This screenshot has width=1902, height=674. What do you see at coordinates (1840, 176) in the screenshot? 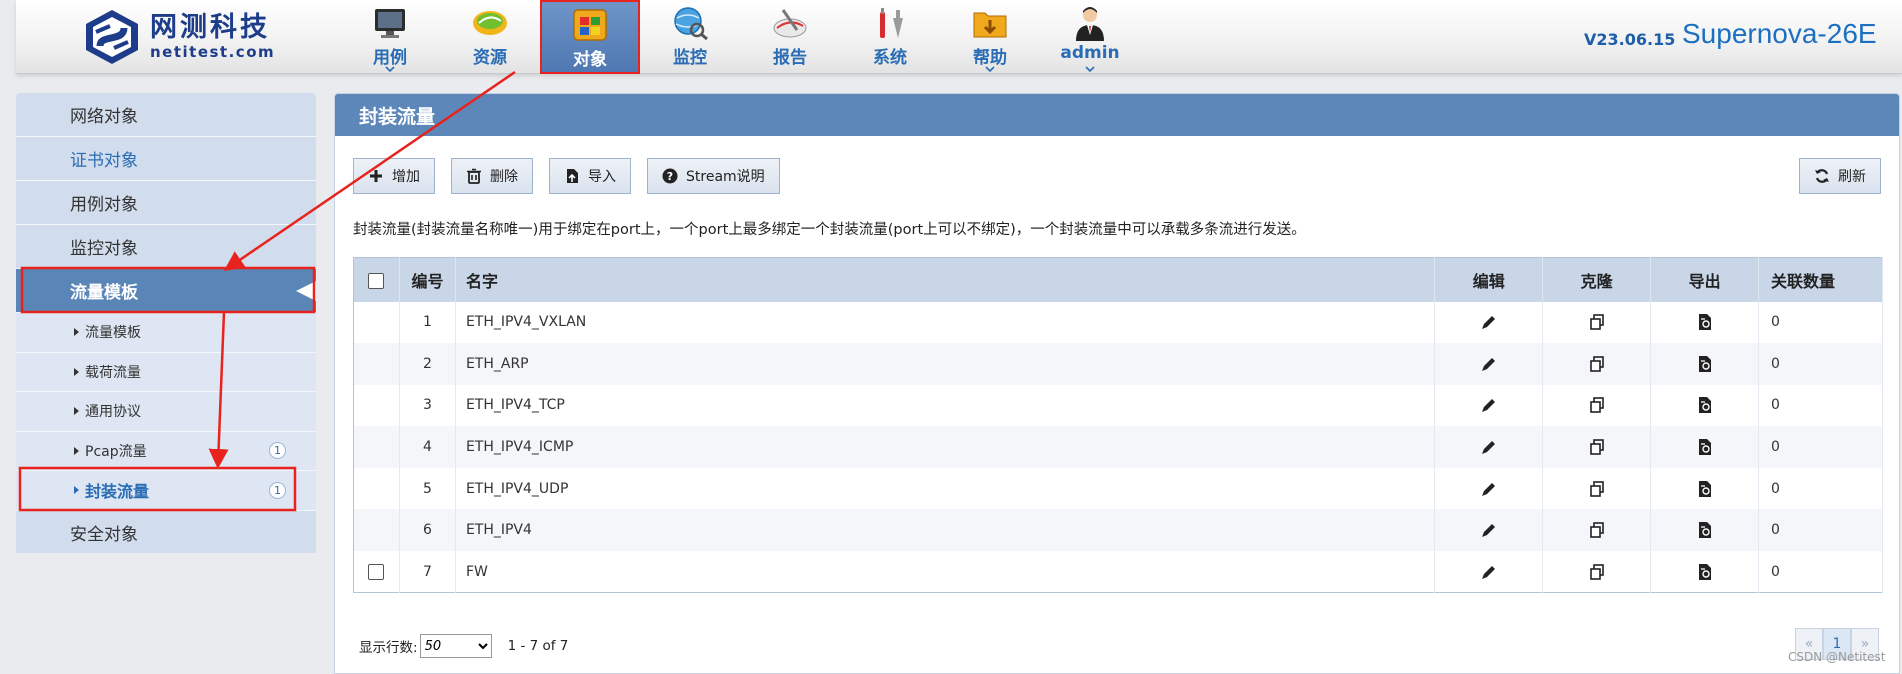
I see `refresh-button: 刷新` at bounding box center [1840, 176].